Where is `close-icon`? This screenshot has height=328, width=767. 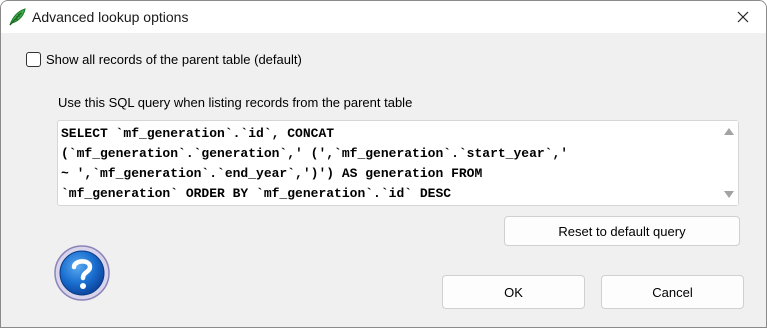 close-icon is located at coordinates (743, 17).